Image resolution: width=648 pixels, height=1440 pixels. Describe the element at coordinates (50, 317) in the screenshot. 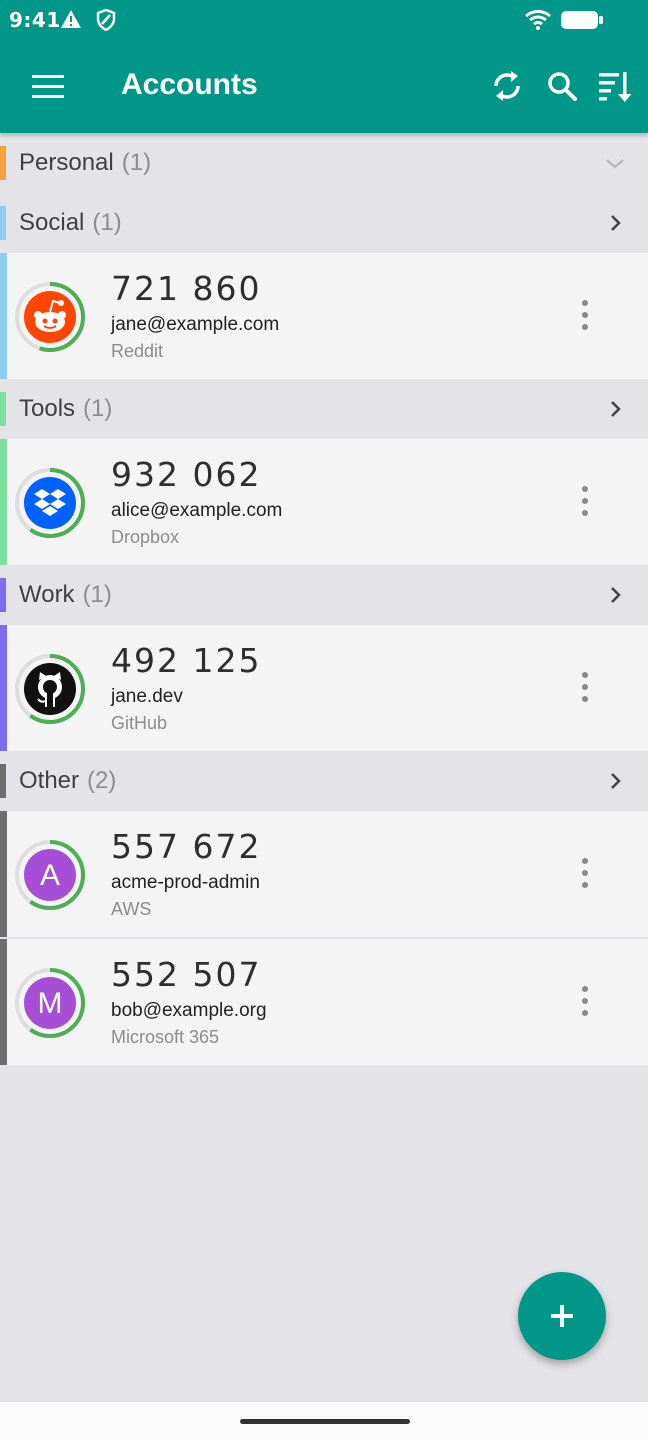

I see `reddit-icon` at that location.